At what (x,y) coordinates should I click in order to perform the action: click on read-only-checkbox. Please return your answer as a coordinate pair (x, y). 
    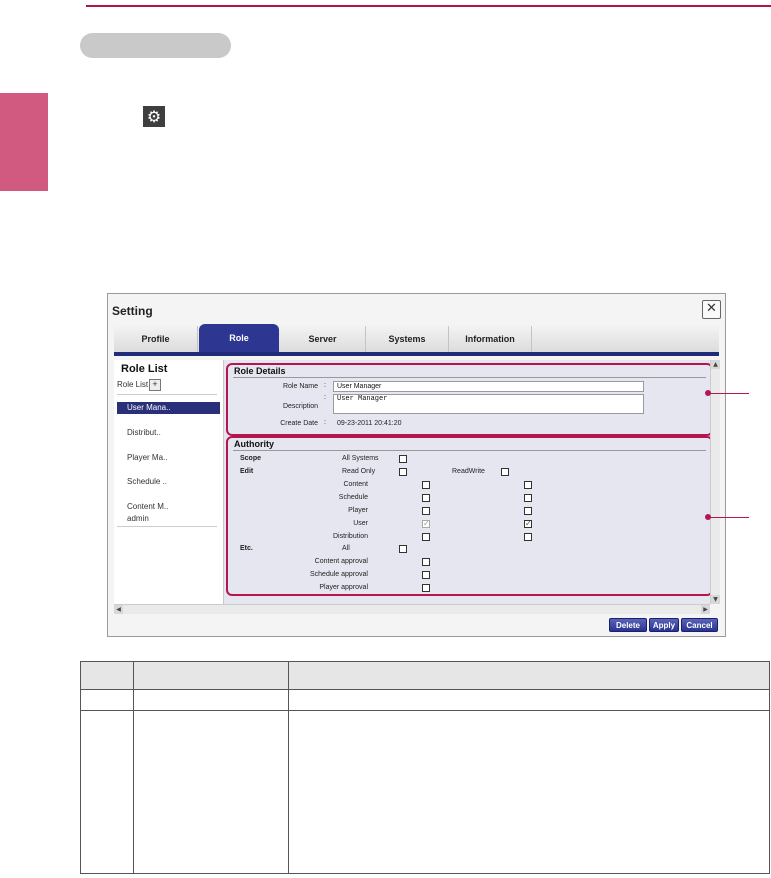
    Looking at the image, I should click on (403, 472).